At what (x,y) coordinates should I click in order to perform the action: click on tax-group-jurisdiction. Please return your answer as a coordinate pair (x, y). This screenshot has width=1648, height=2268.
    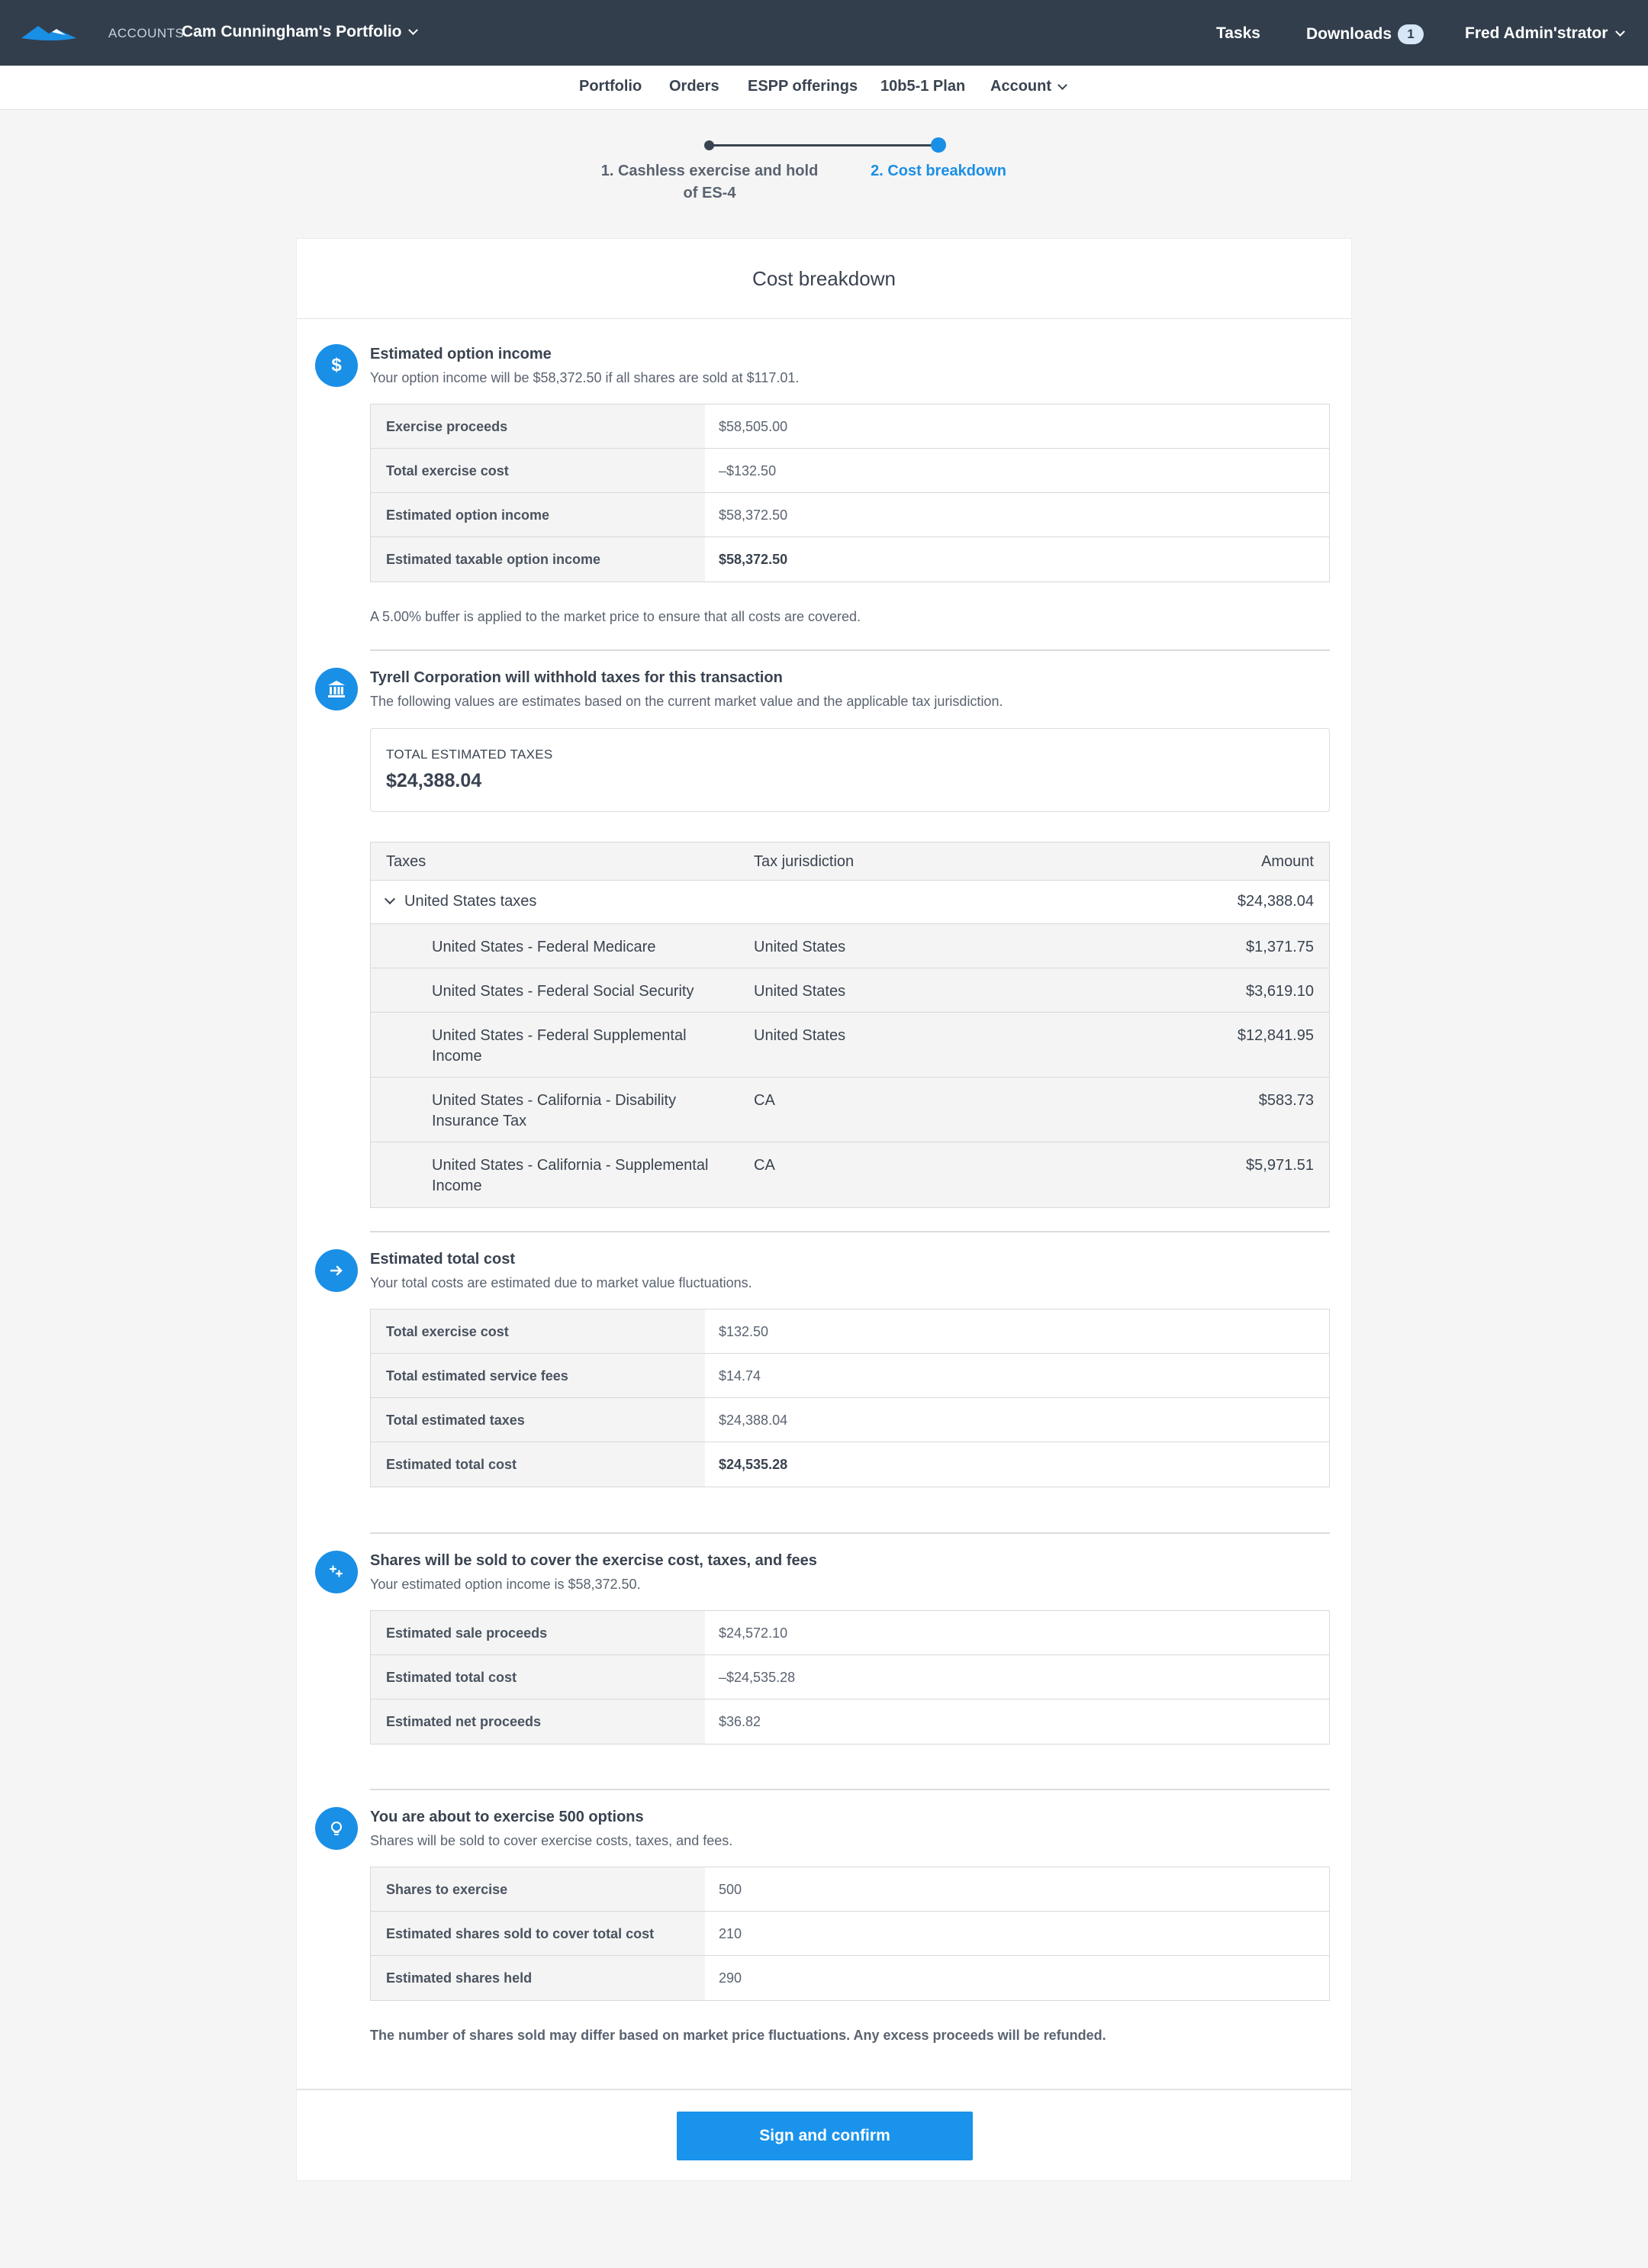
    Looking at the image, I should click on (914, 902).